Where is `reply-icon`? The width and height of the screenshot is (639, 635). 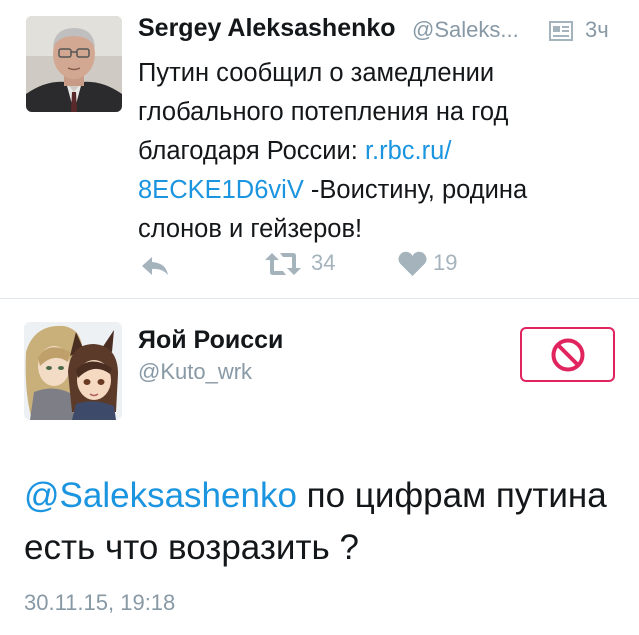
reply-icon is located at coordinates (155, 266).